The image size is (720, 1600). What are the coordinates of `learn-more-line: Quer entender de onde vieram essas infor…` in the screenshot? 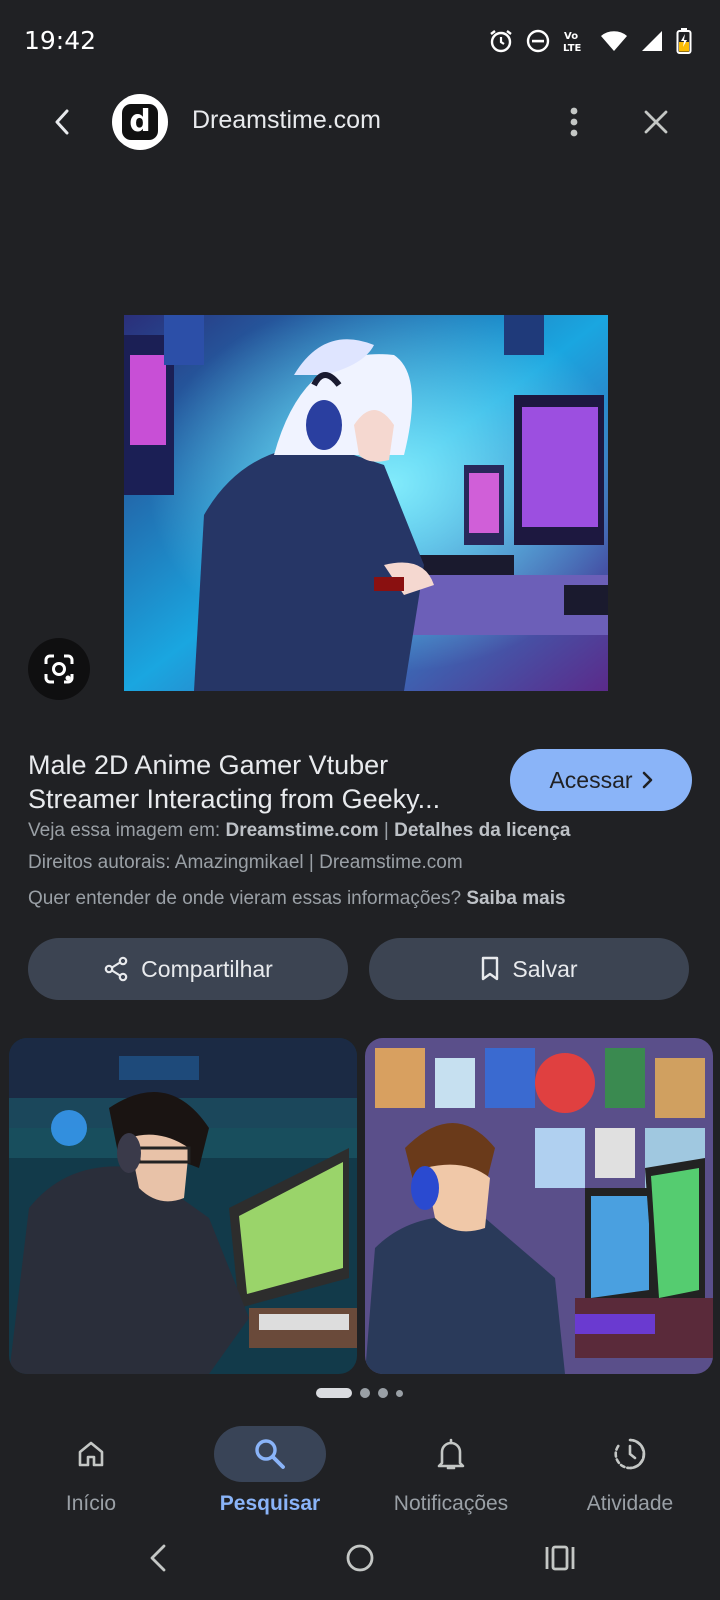 It's located at (297, 899).